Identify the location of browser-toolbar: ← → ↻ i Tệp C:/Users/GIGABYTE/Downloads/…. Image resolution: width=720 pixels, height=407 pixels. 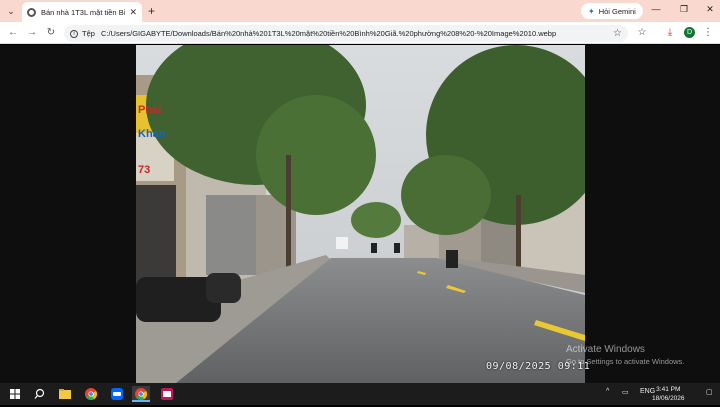
(360, 33).